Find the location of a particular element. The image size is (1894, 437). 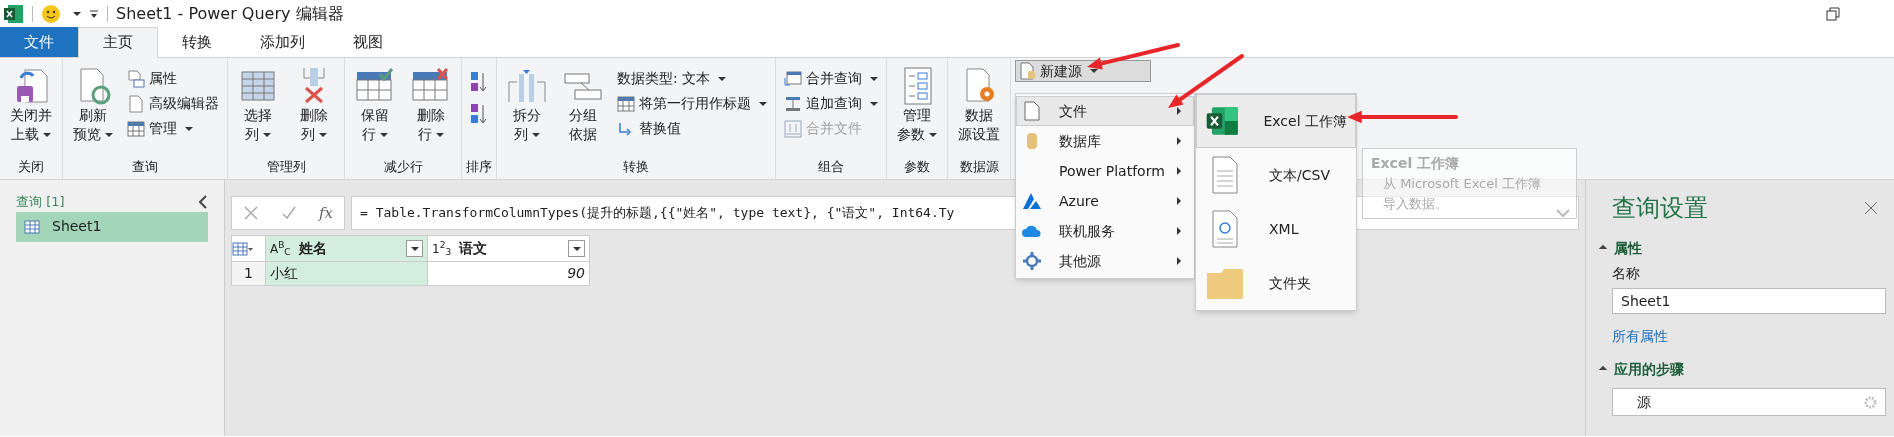

column-header: 1$^{2}$$_{3}$ 语文 is located at coordinates (508, 248).